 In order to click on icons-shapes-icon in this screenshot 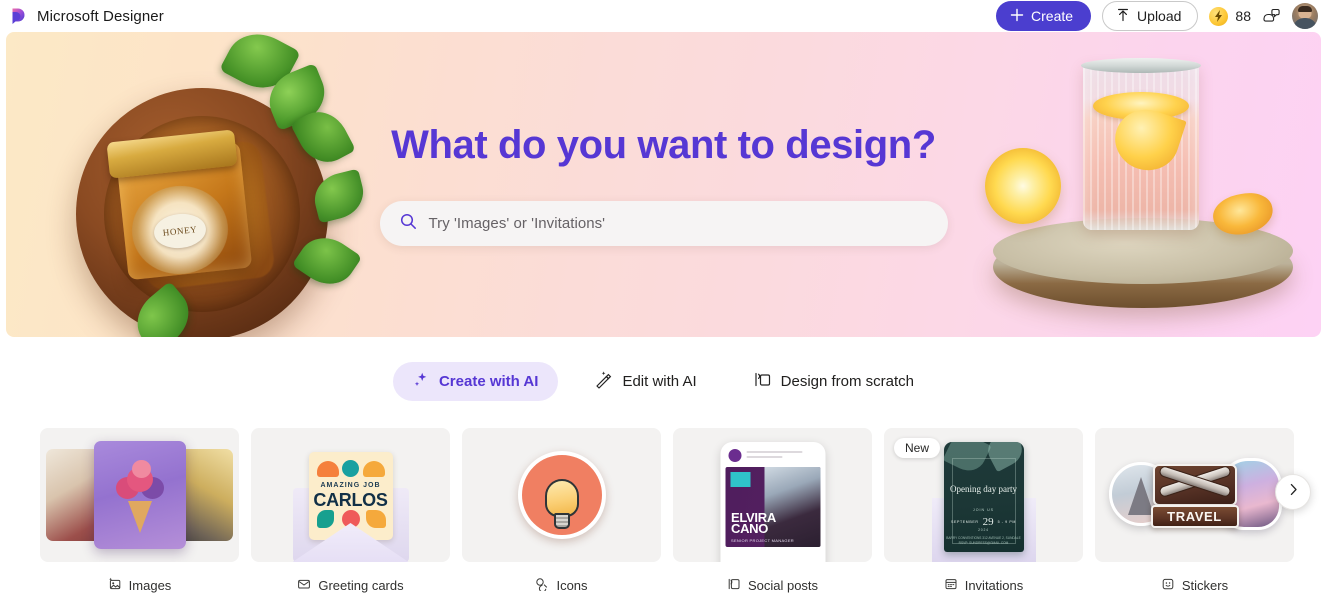, I will do `click(542, 585)`.